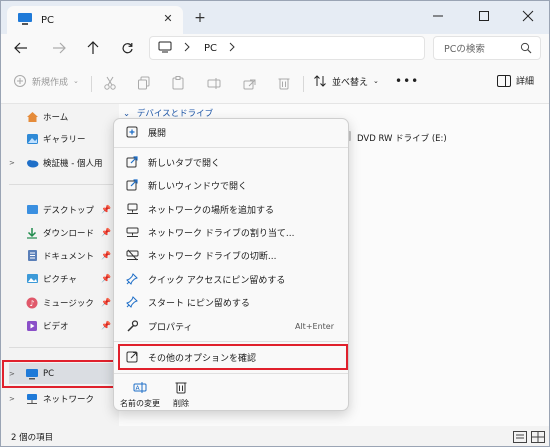  I want to click on cloud-icon, so click(32, 163).